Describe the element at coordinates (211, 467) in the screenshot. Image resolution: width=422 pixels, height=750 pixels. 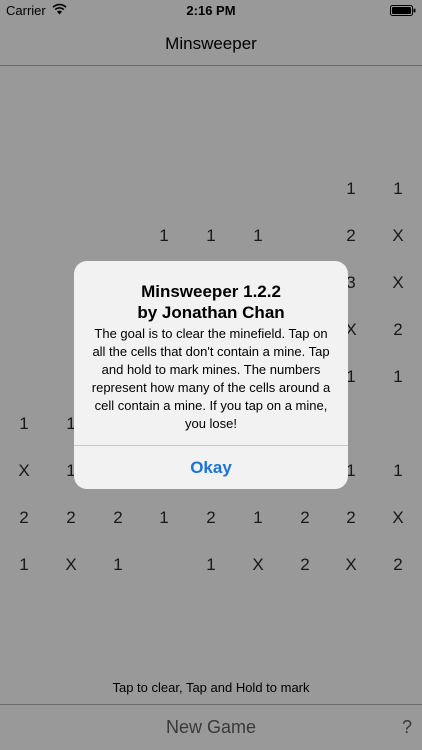
I see `okay-button: Okay` at that location.